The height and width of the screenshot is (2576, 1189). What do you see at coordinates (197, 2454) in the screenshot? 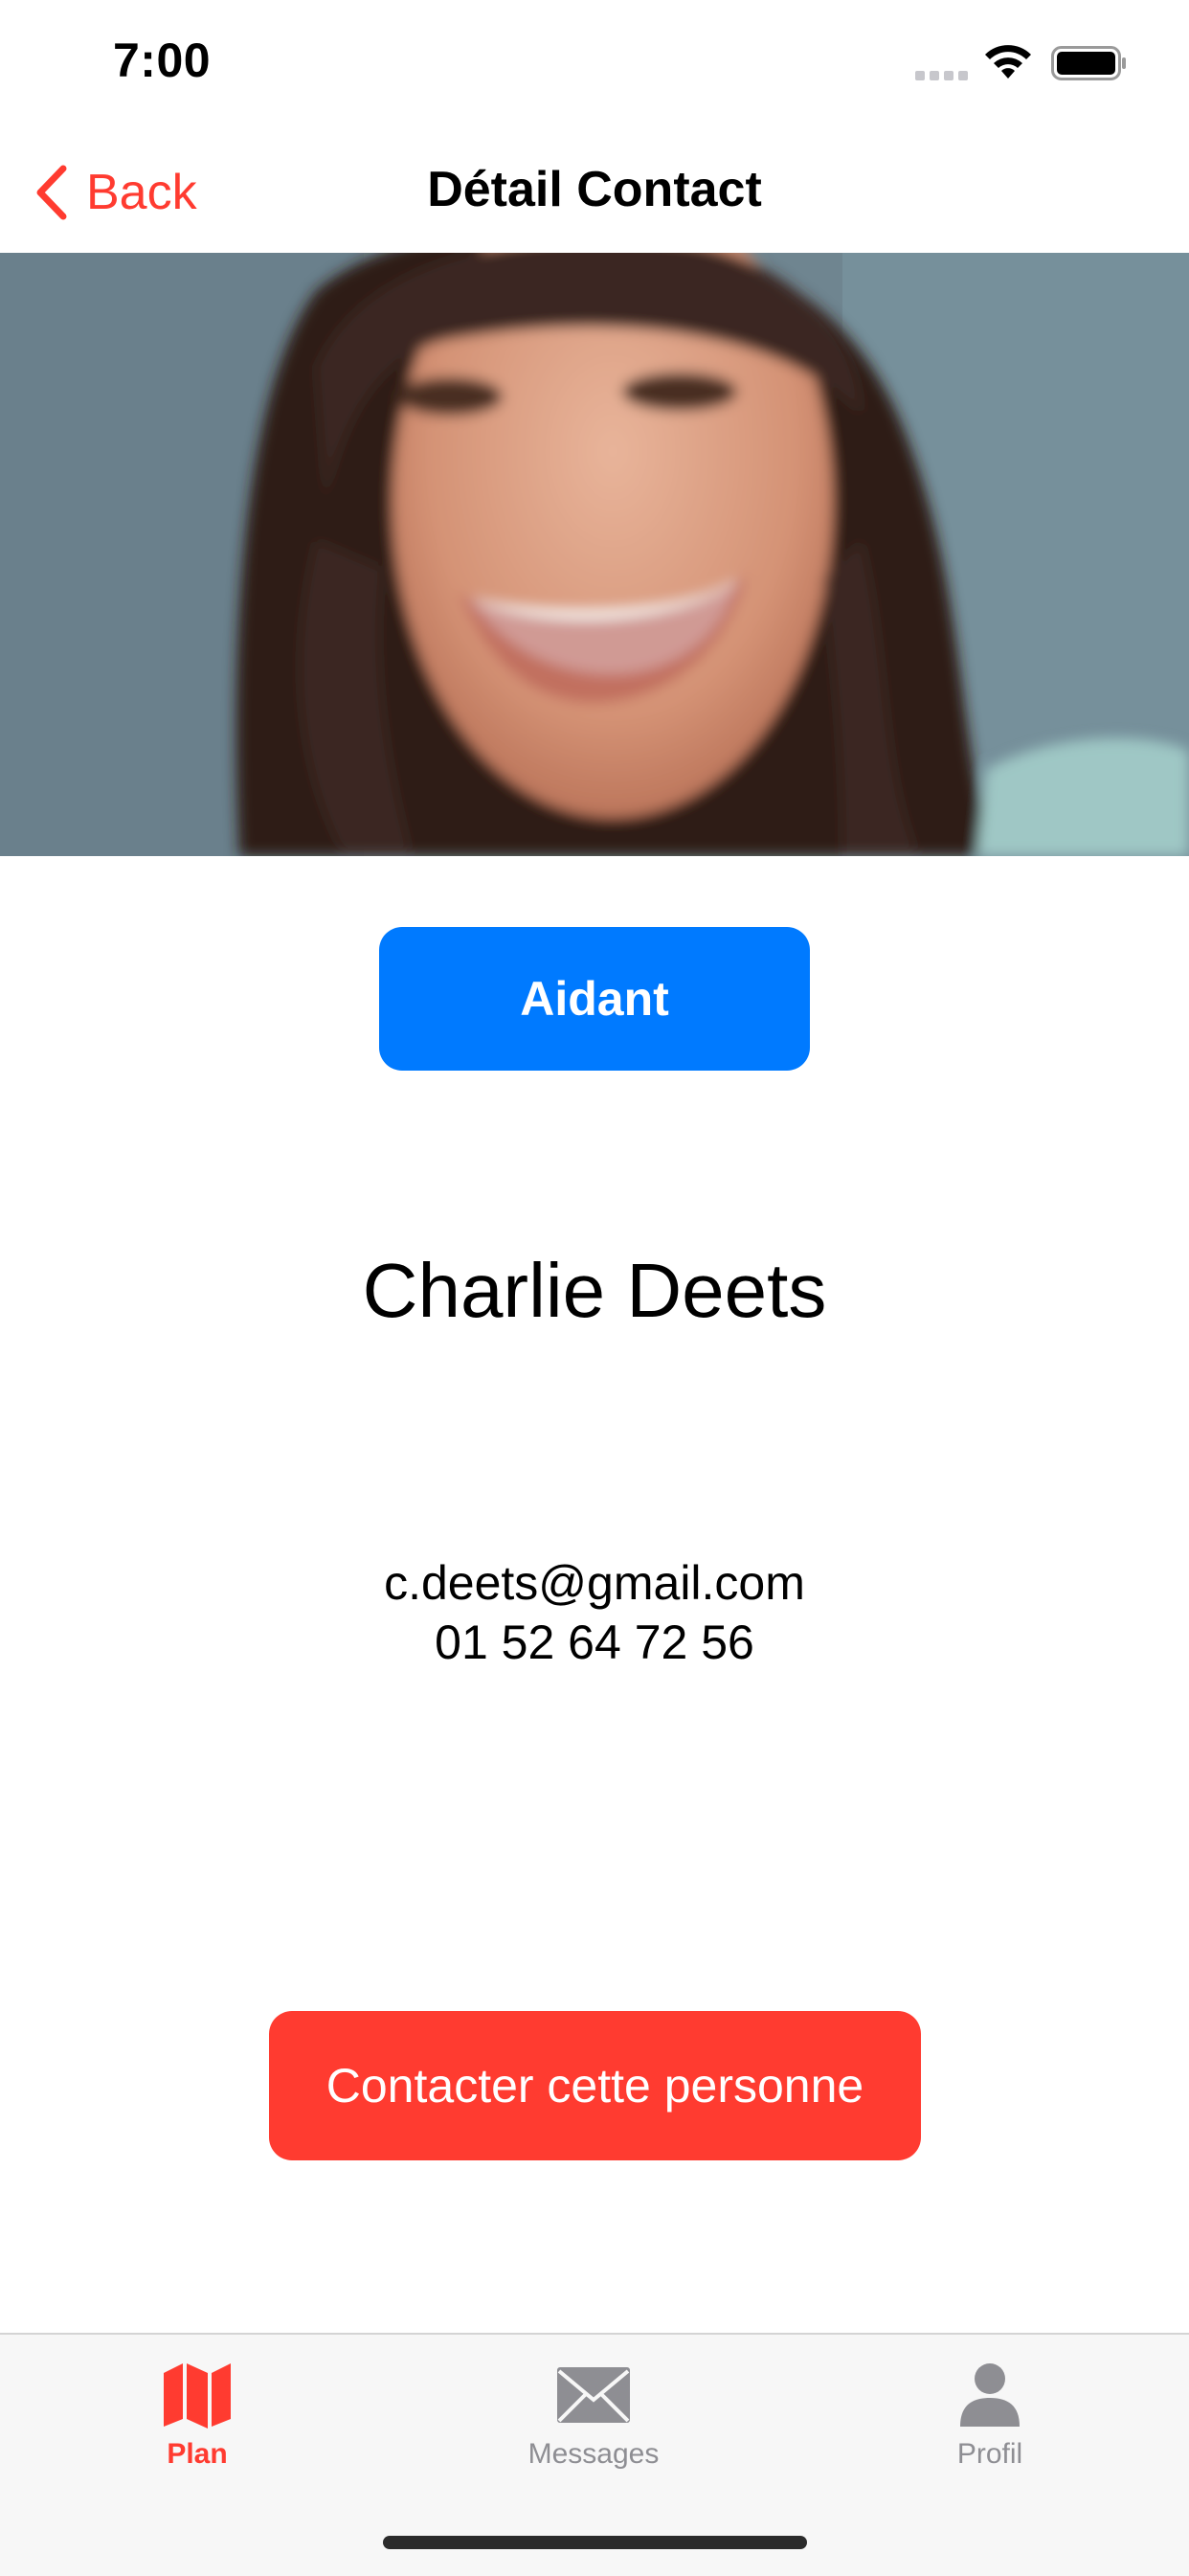
I see `tab-label: Plan` at bounding box center [197, 2454].